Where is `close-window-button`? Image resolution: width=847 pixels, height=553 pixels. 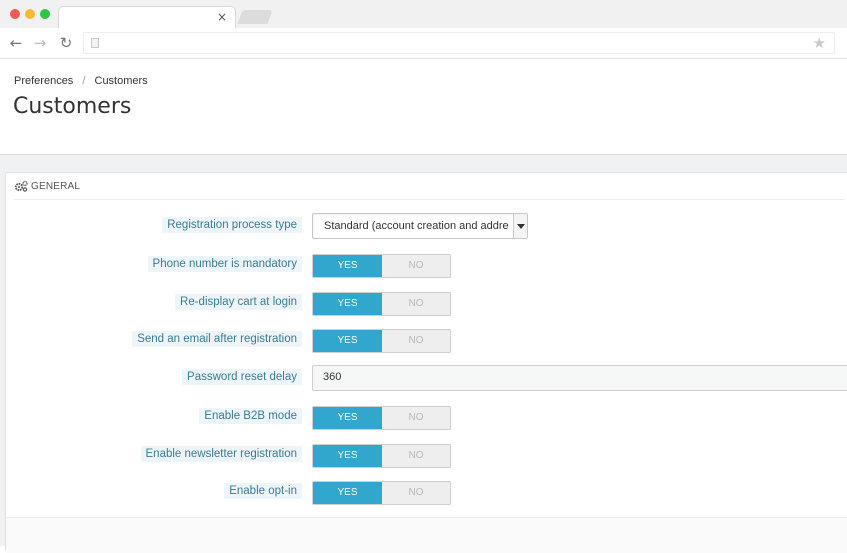 close-window-button is located at coordinates (15, 14).